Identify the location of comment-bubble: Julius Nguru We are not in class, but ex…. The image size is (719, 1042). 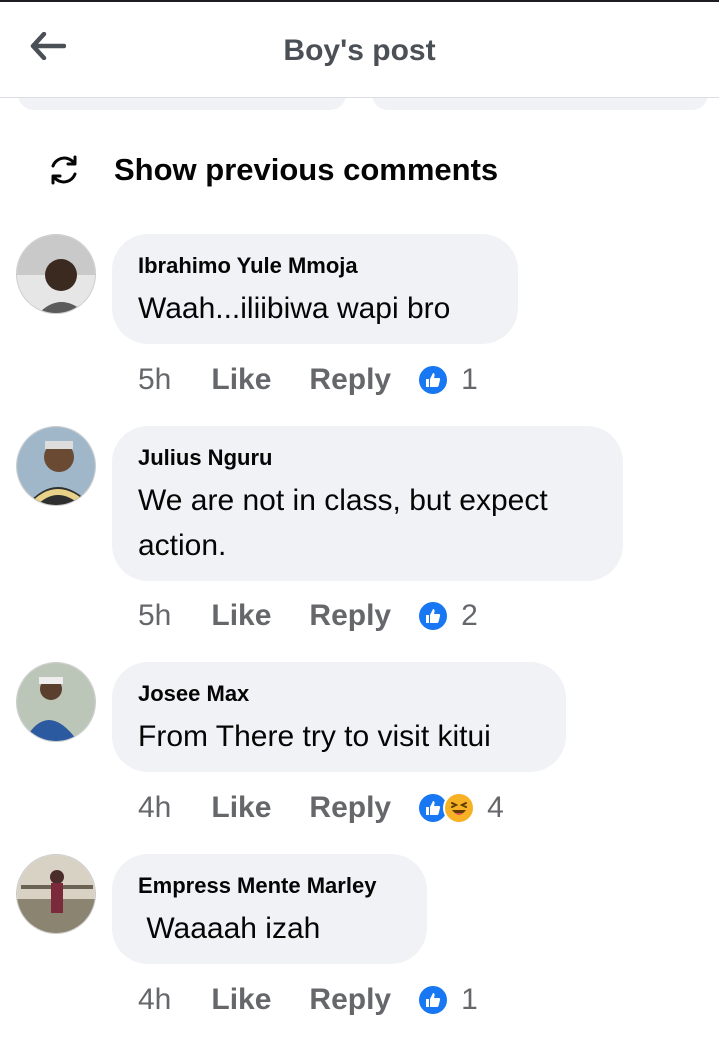
(367, 503).